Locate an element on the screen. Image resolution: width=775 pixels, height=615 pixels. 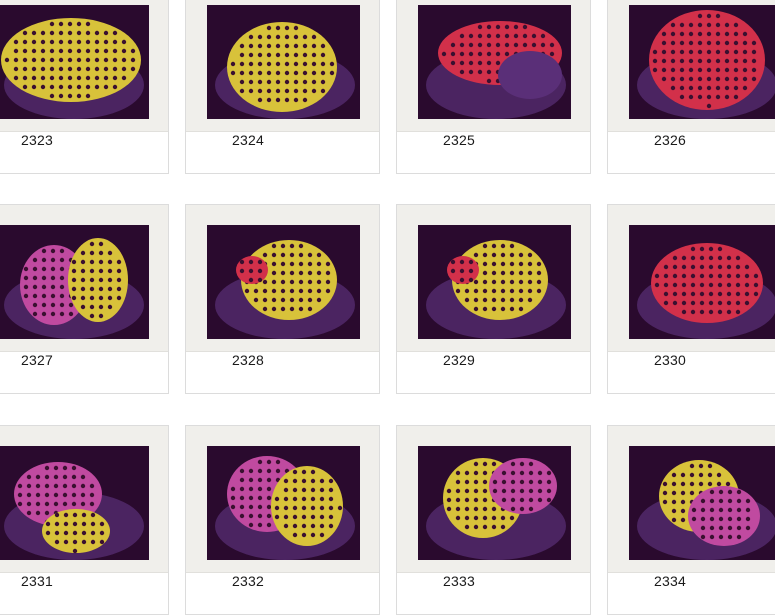
gallery-card: 2331 is located at coordinates (84, 520).